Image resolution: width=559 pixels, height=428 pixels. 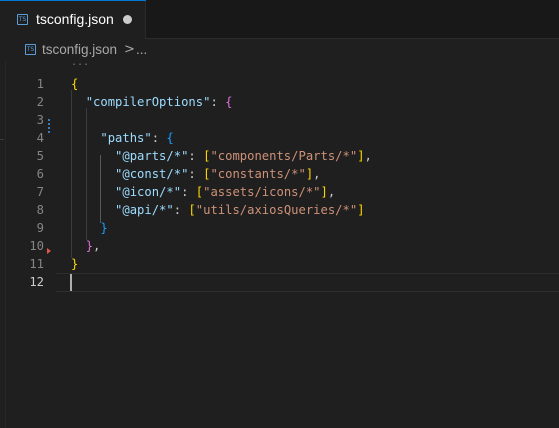 I want to click on code-line-current: 12, so click(x=279, y=282).